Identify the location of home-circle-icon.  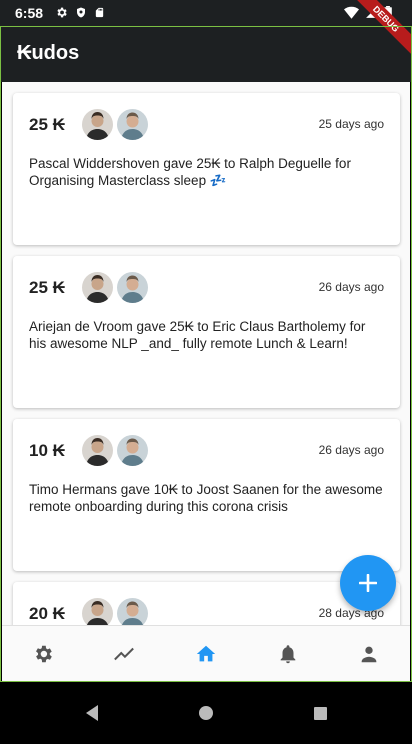
(206, 713).